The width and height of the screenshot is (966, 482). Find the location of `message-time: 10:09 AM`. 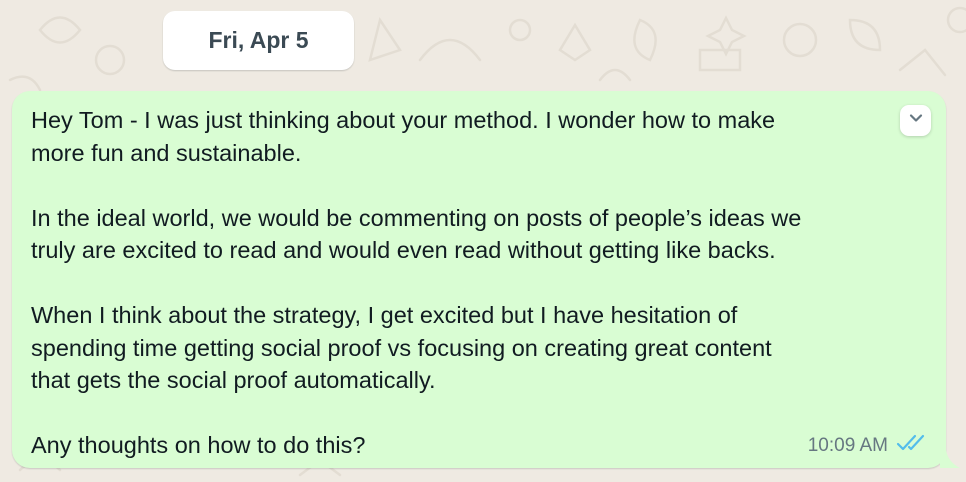

message-time: 10:09 AM is located at coordinates (847, 445).